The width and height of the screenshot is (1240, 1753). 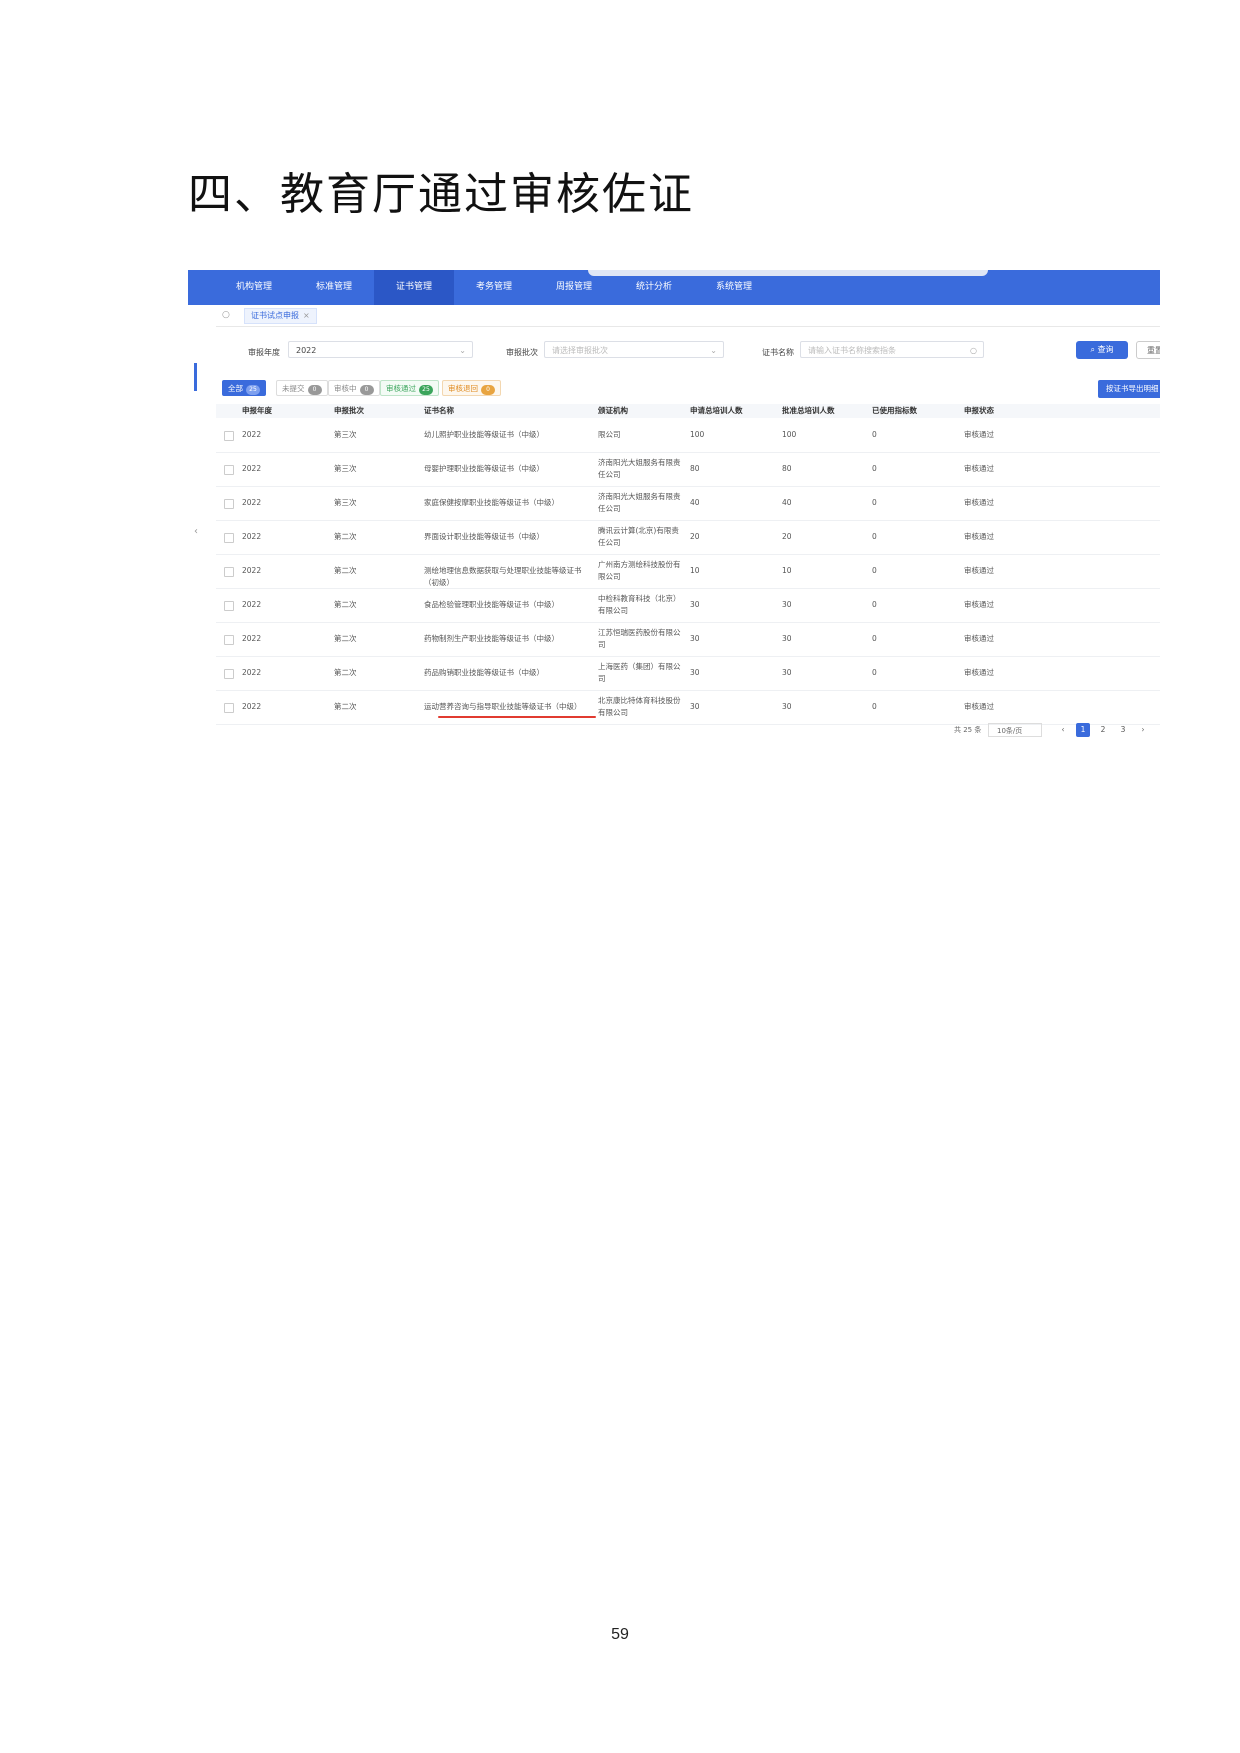 What do you see at coordinates (254, 287) in the screenshot?
I see `nav-item-org: 机构管理` at bounding box center [254, 287].